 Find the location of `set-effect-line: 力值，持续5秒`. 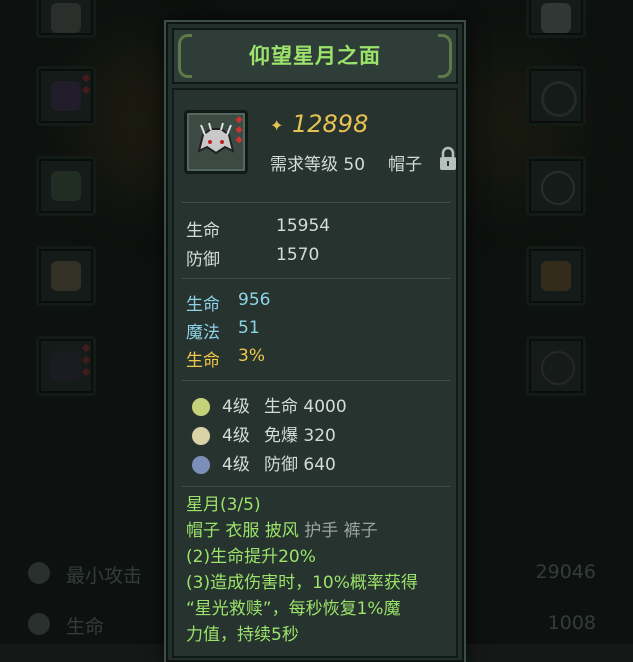

set-effect-line: 力值，持续5秒 is located at coordinates (242, 635).